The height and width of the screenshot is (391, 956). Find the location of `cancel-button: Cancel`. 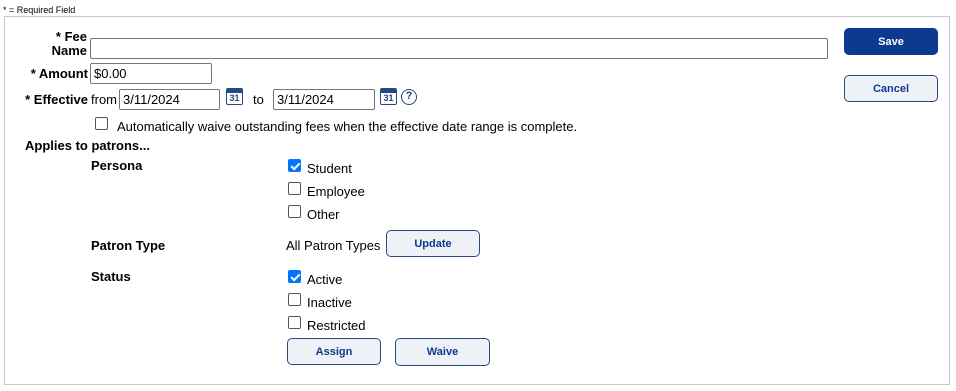

cancel-button: Cancel is located at coordinates (891, 88).